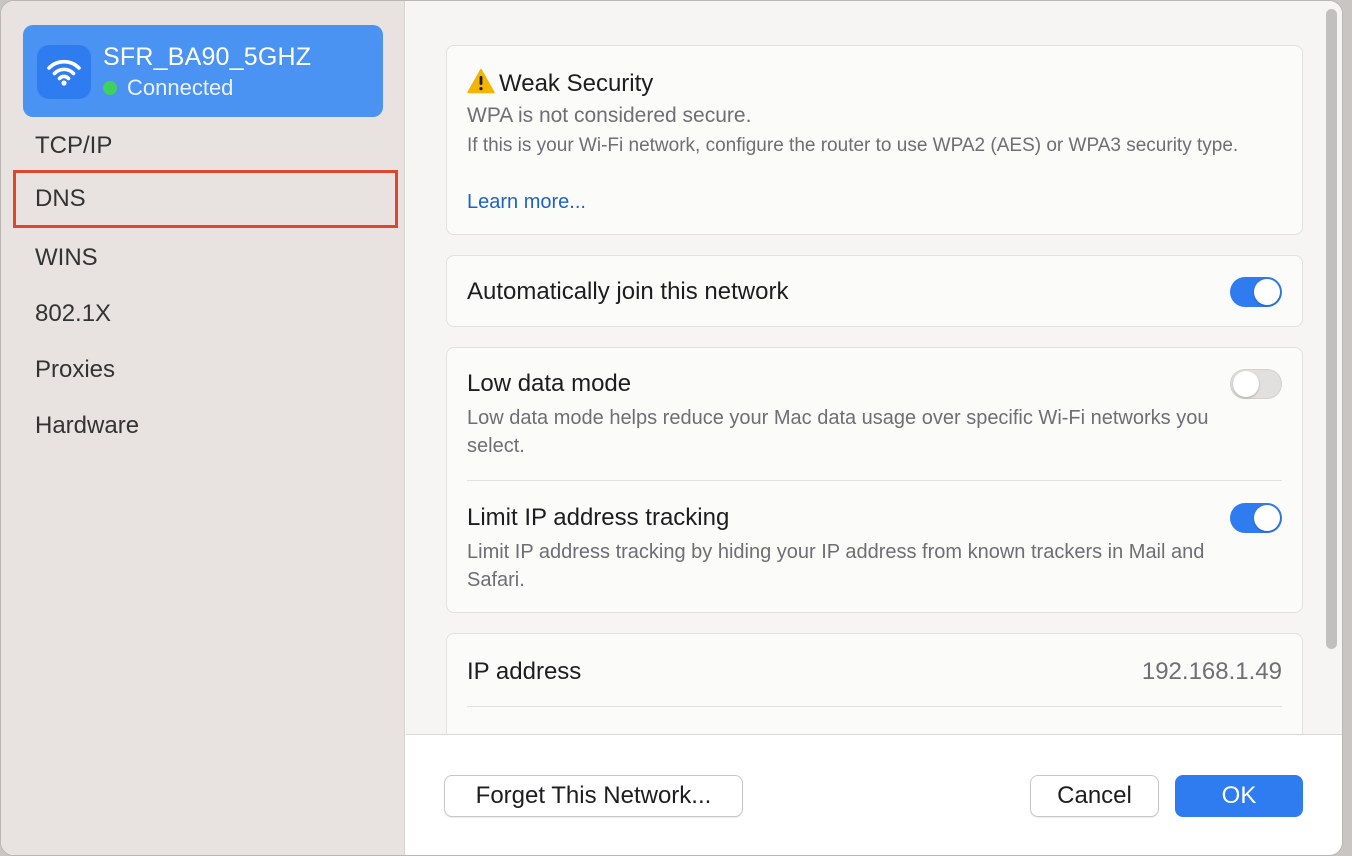 This screenshot has height=856, width=1352. I want to click on security-subtitle: WPA is not considered secure., so click(609, 115).